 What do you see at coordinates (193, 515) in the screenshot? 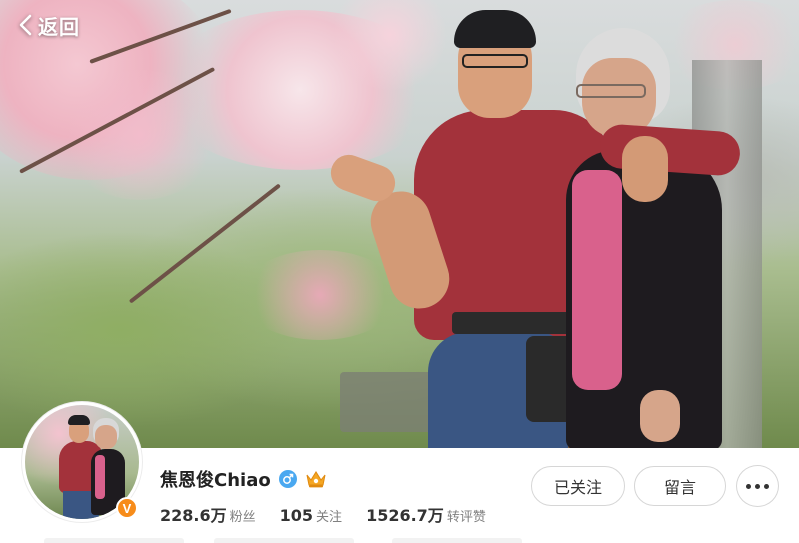
I see `stat-value: 228.6万` at bounding box center [193, 515].